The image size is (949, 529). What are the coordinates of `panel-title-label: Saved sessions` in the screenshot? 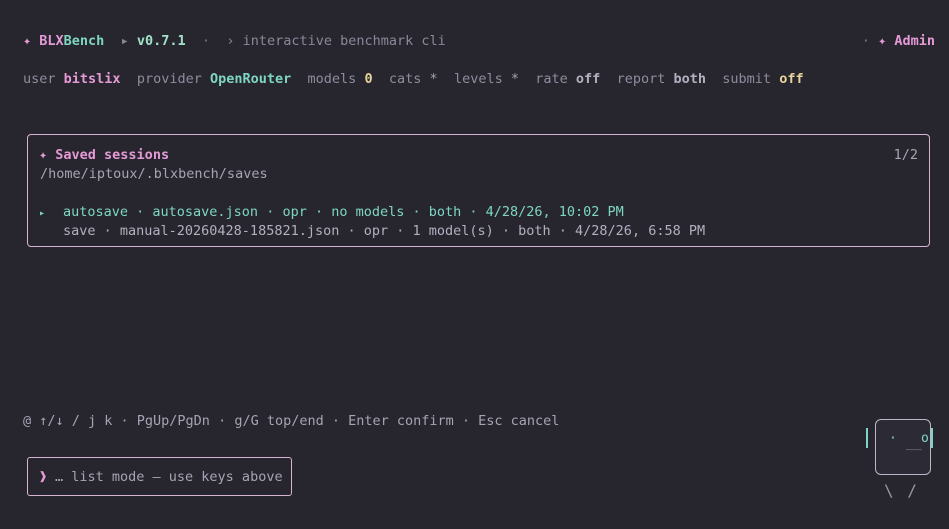 It's located at (112, 155).